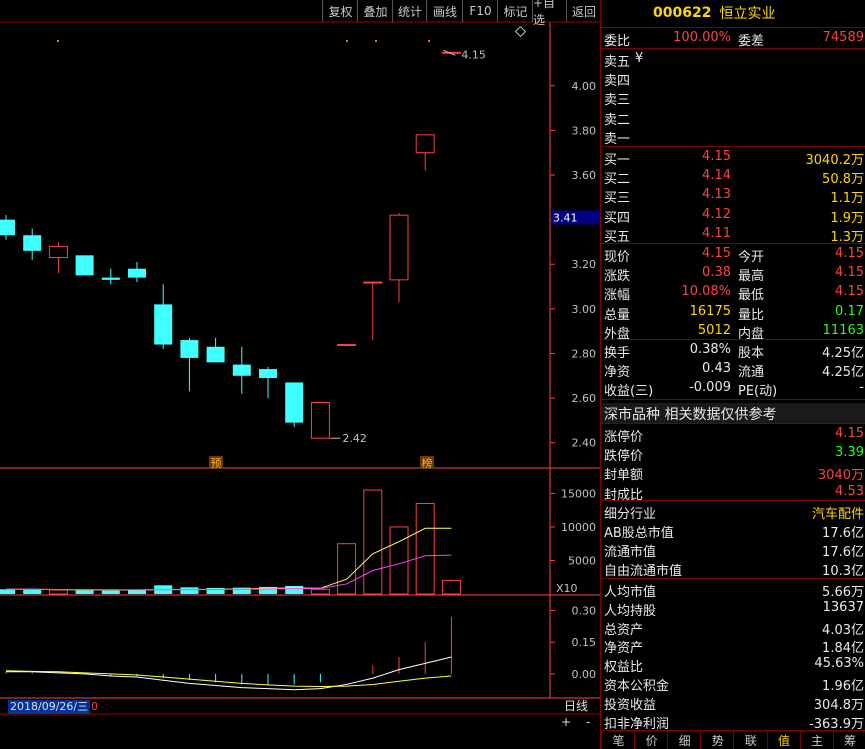  I want to click on sell-note: ¥, so click(639, 58).